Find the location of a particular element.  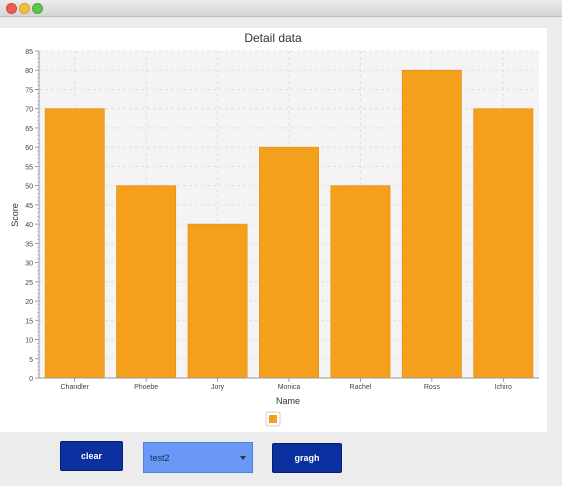

y-tick-label: 75 is located at coordinates (29, 90).